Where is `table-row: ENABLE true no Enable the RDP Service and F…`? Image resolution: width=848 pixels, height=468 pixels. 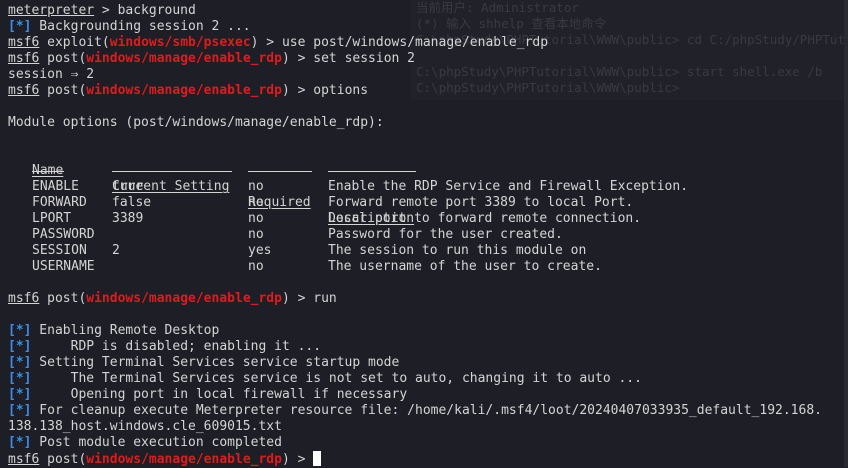 table-row: ENABLE true no Enable the RDP Service and F… is located at coordinates (428, 187).